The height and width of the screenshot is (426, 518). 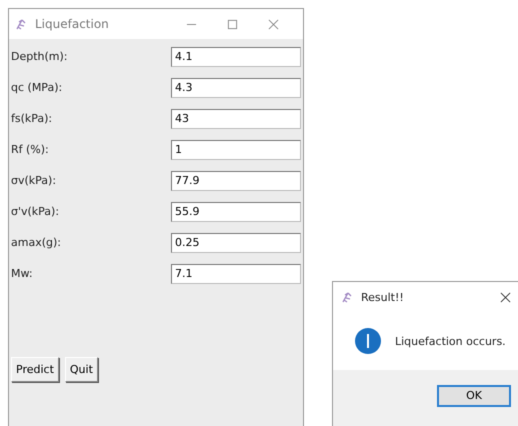 What do you see at coordinates (30, 149) in the screenshot?
I see `field-label: Rf (%):` at bounding box center [30, 149].